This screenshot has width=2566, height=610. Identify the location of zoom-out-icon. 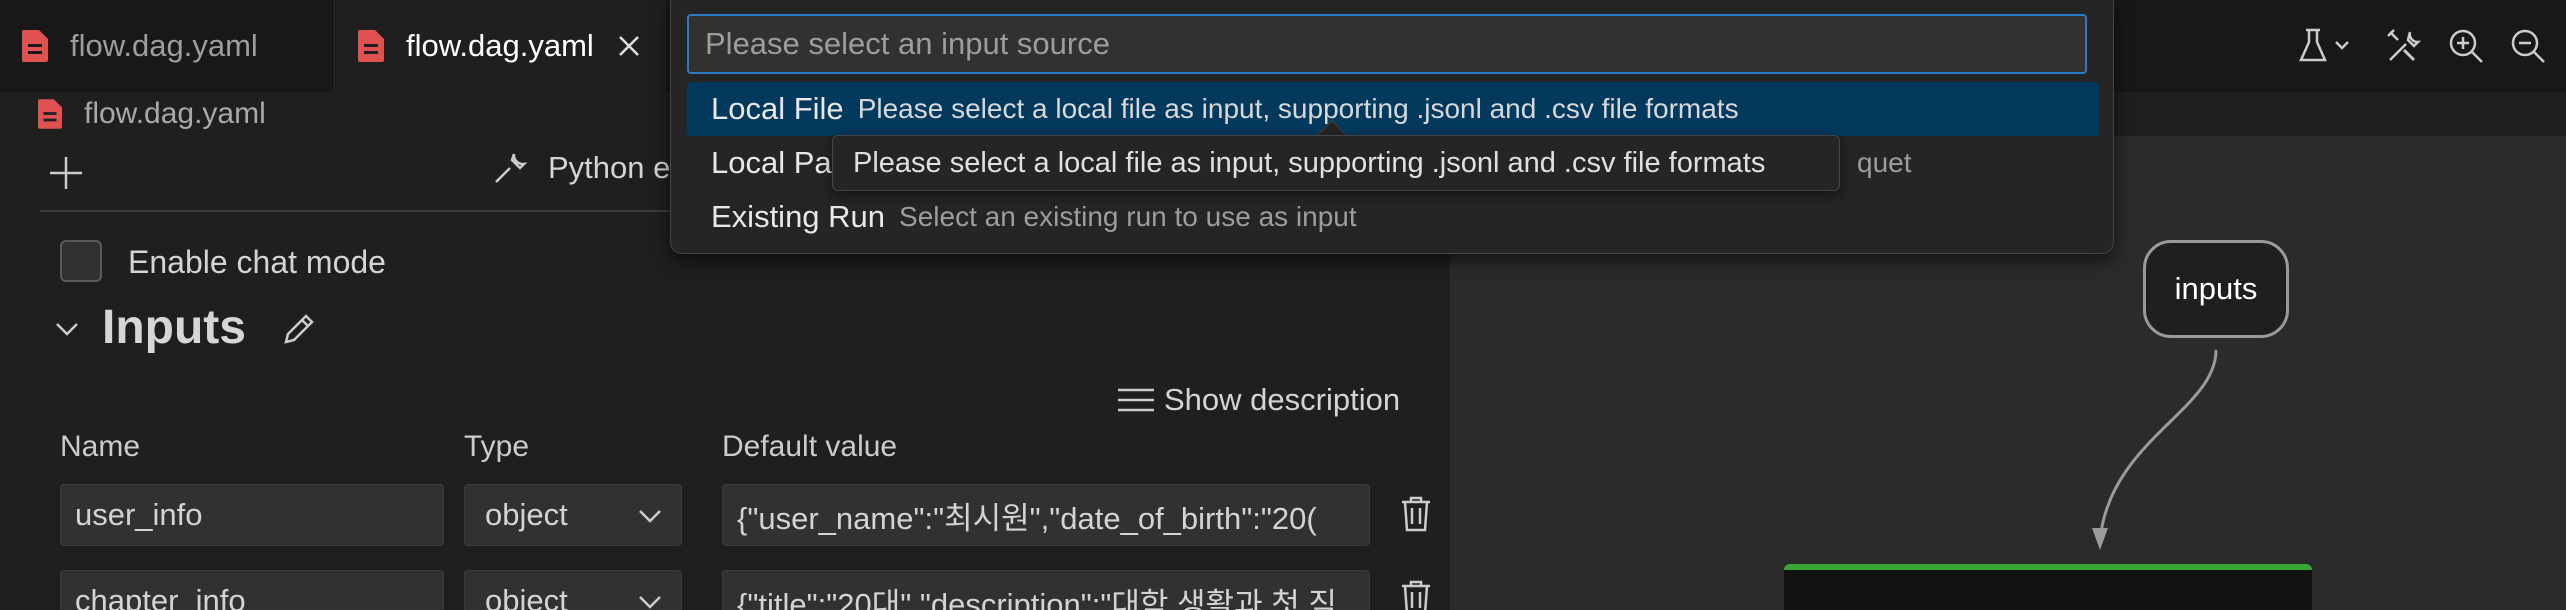
(2528, 46).